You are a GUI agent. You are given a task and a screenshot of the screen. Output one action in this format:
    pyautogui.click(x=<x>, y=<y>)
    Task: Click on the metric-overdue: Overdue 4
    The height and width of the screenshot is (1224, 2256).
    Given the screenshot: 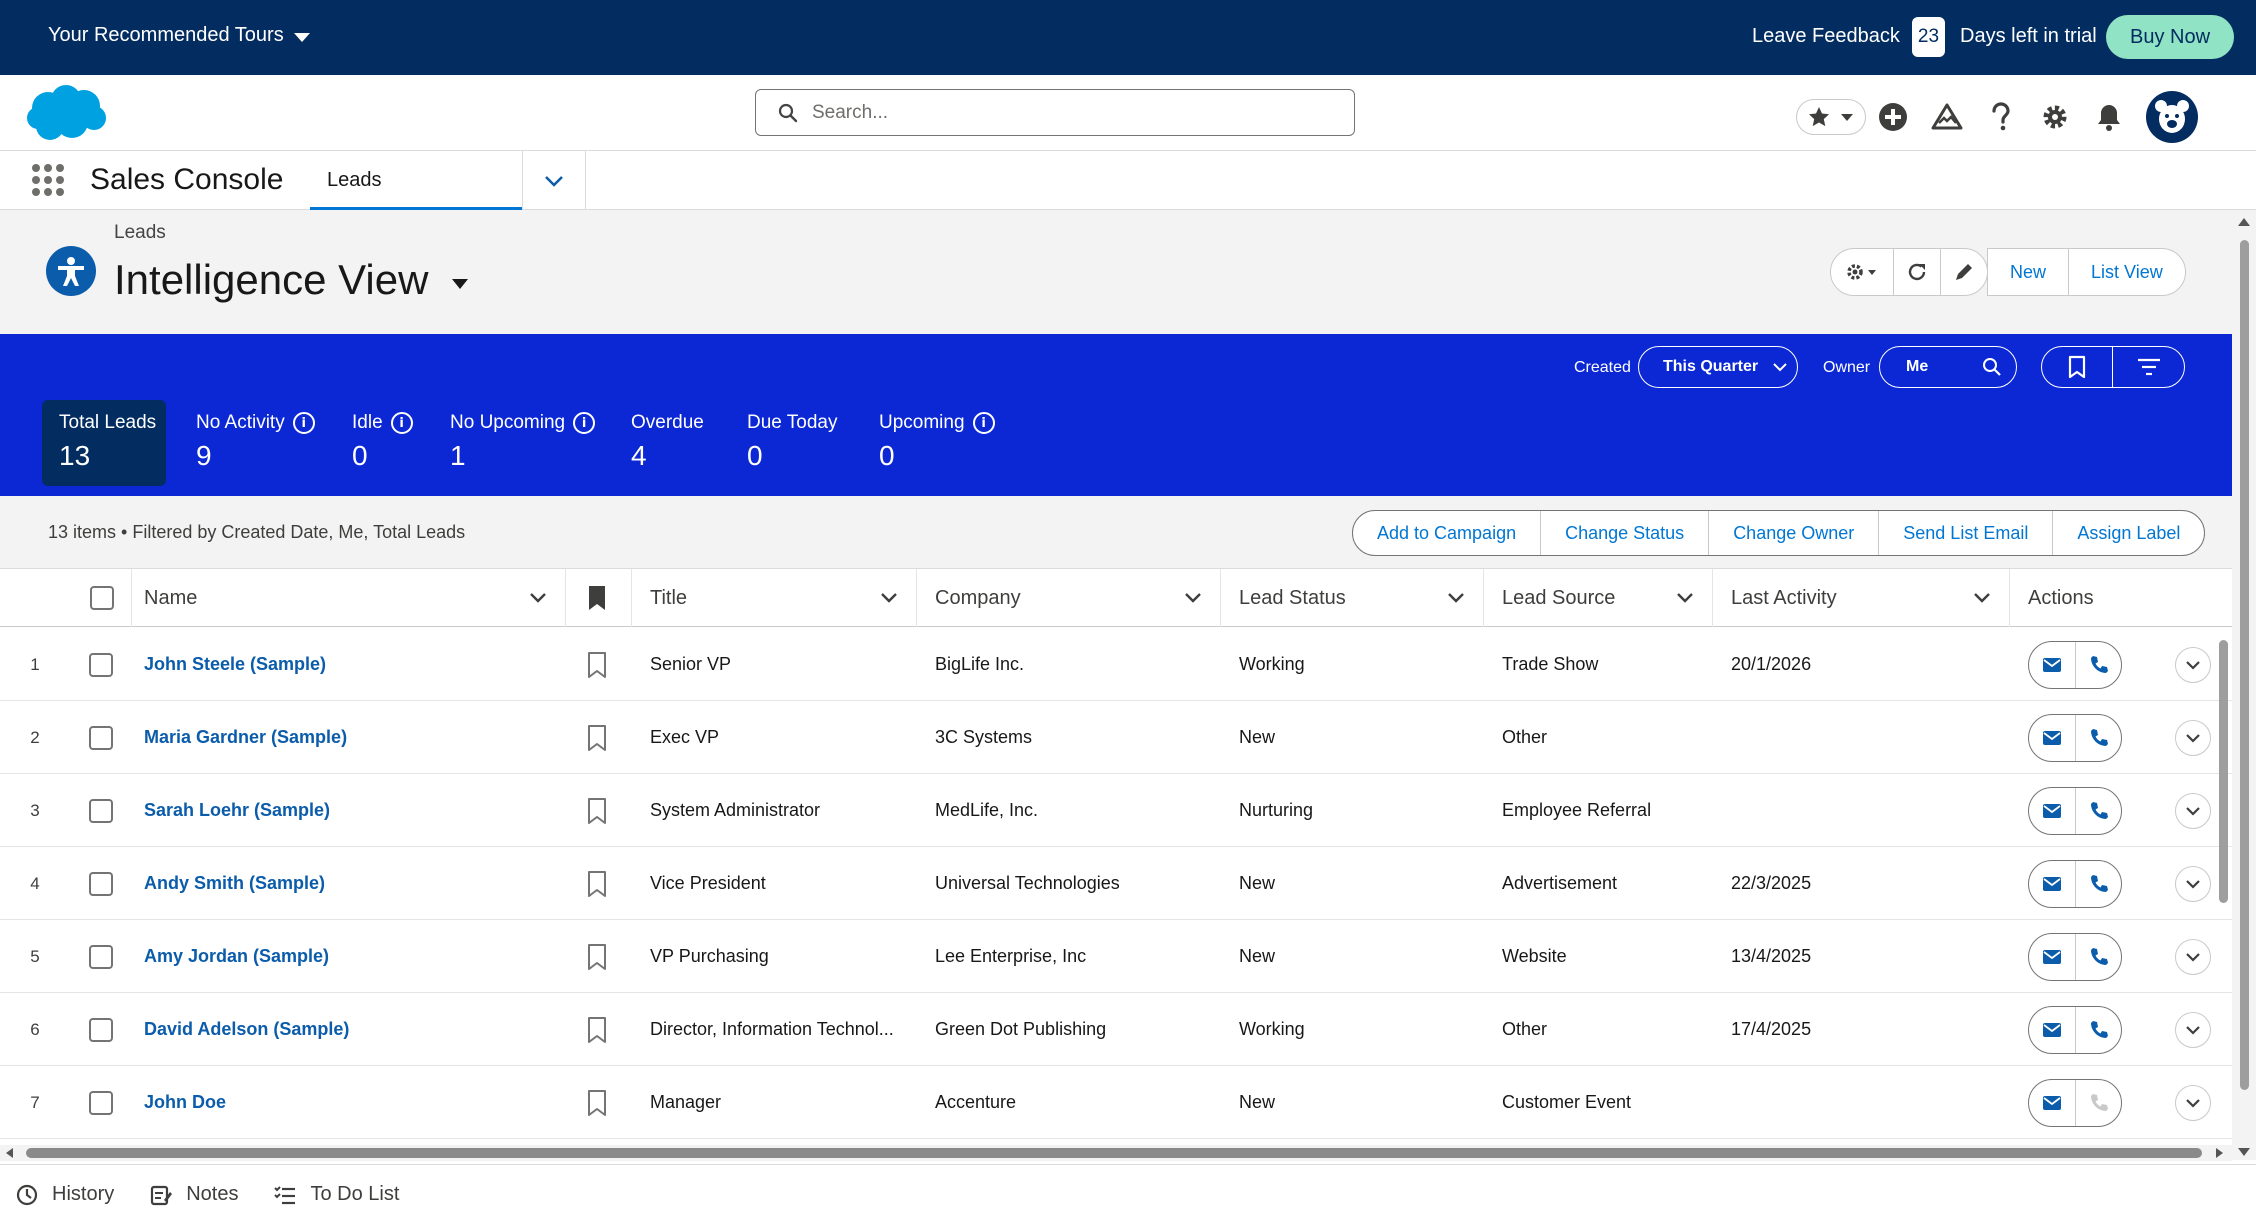 What is the action you would take?
    pyautogui.click(x=667, y=443)
    